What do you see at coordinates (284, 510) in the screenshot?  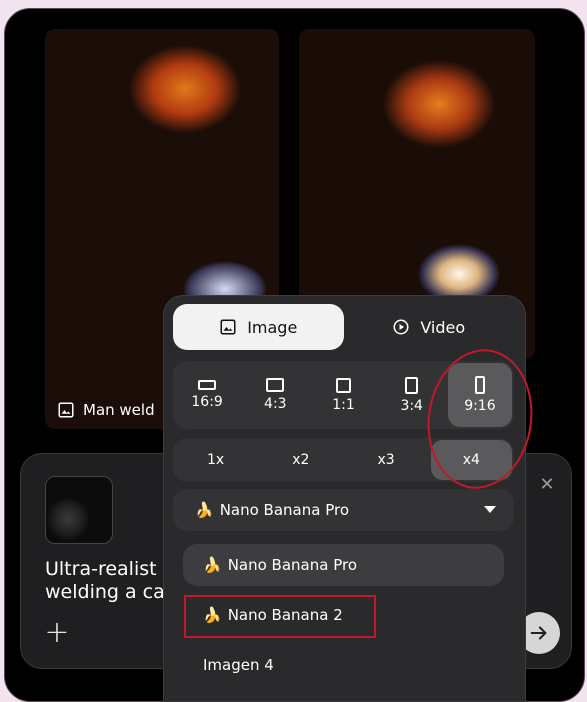 I see `model-selected-label: Nano Banana Pro` at bounding box center [284, 510].